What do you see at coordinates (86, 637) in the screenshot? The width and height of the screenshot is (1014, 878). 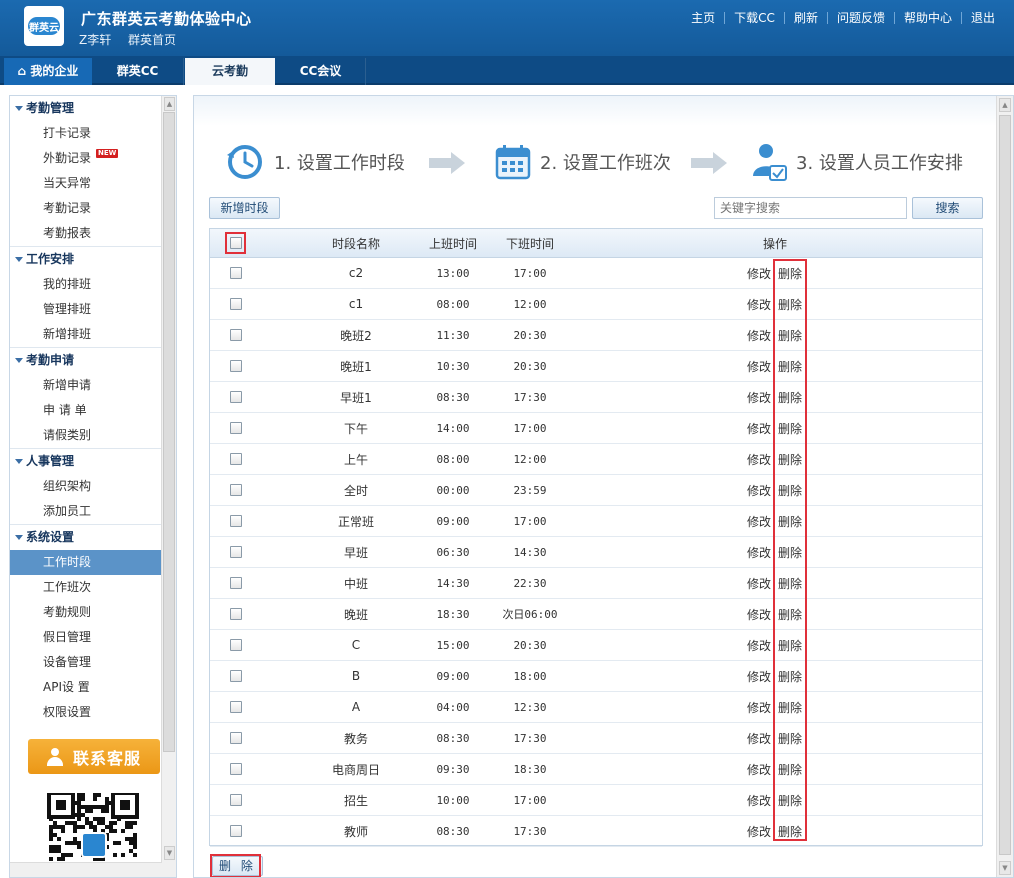 I see `sidebar-item: 假日管理` at bounding box center [86, 637].